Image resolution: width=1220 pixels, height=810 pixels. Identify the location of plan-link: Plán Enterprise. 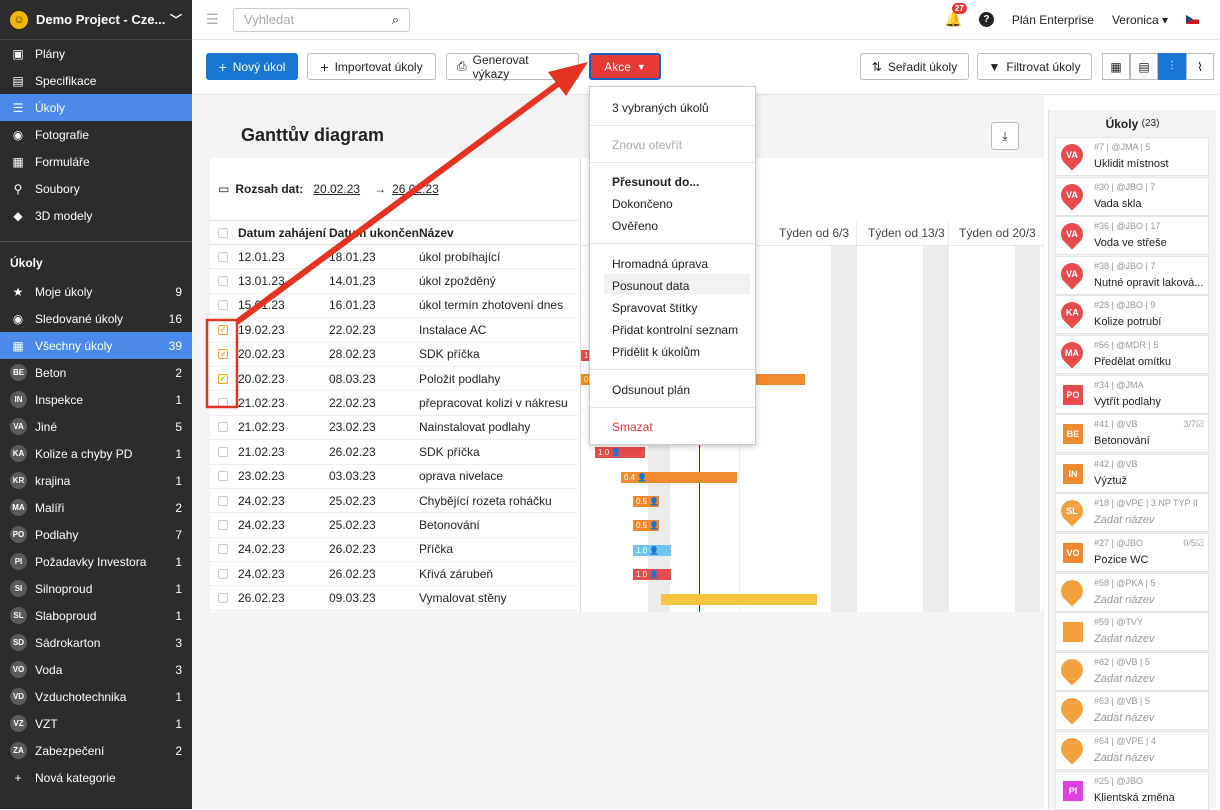
(1053, 20).